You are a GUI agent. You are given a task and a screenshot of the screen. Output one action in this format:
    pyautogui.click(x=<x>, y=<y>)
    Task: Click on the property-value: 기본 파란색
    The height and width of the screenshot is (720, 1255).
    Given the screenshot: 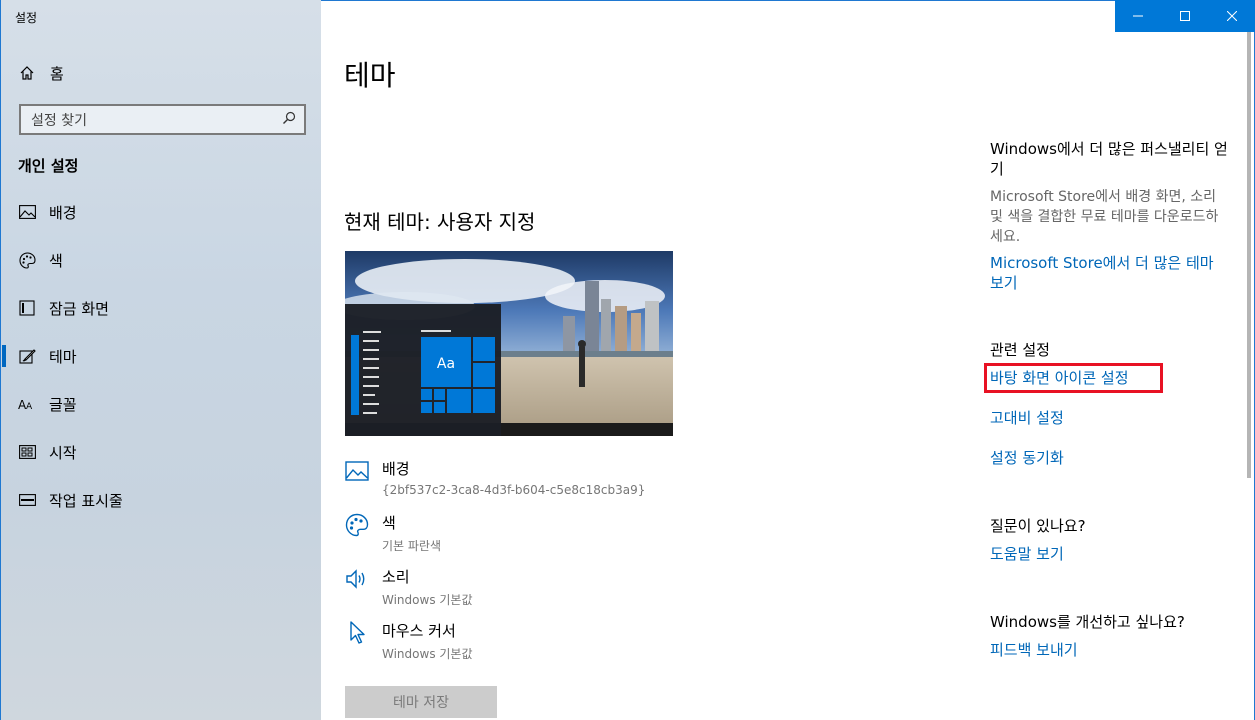 What is the action you would take?
    pyautogui.click(x=412, y=546)
    